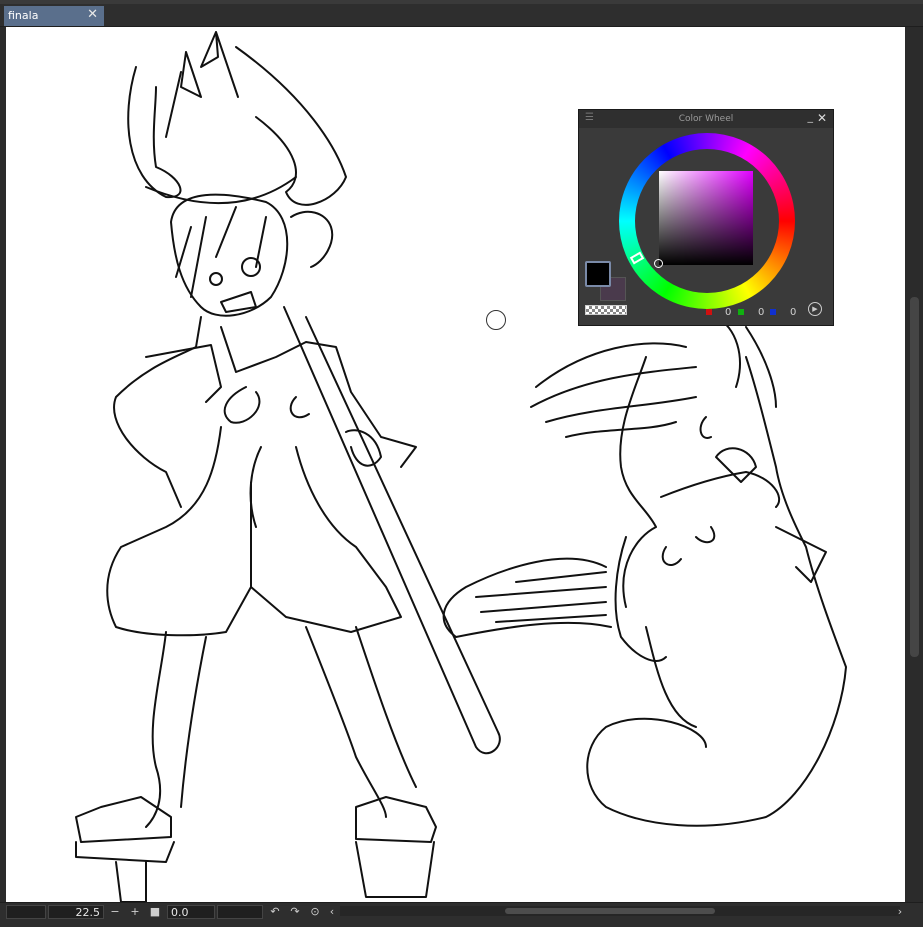 The image size is (923, 927). What do you see at coordinates (240, 912) in the screenshot?
I see `rotation-slider` at bounding box center [240, 912].